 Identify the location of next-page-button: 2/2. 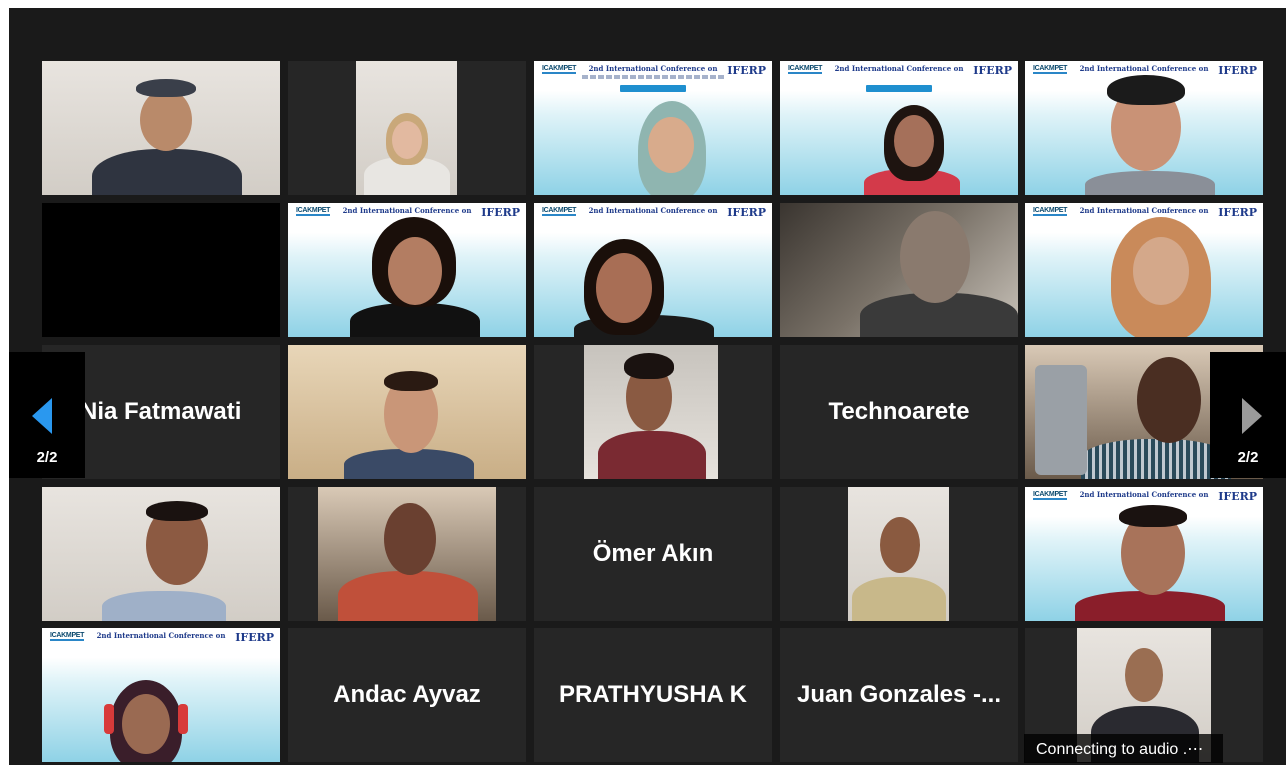
(1248, 415).